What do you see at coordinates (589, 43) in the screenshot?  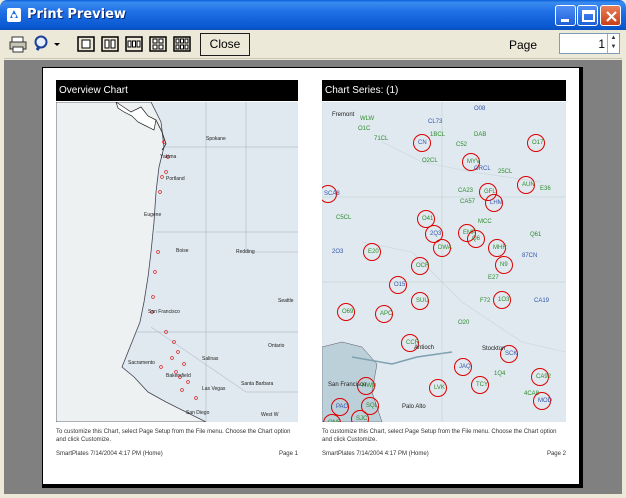 I see `page-spinner: 1 ▲ ▼` at bounding box center [589, 43].